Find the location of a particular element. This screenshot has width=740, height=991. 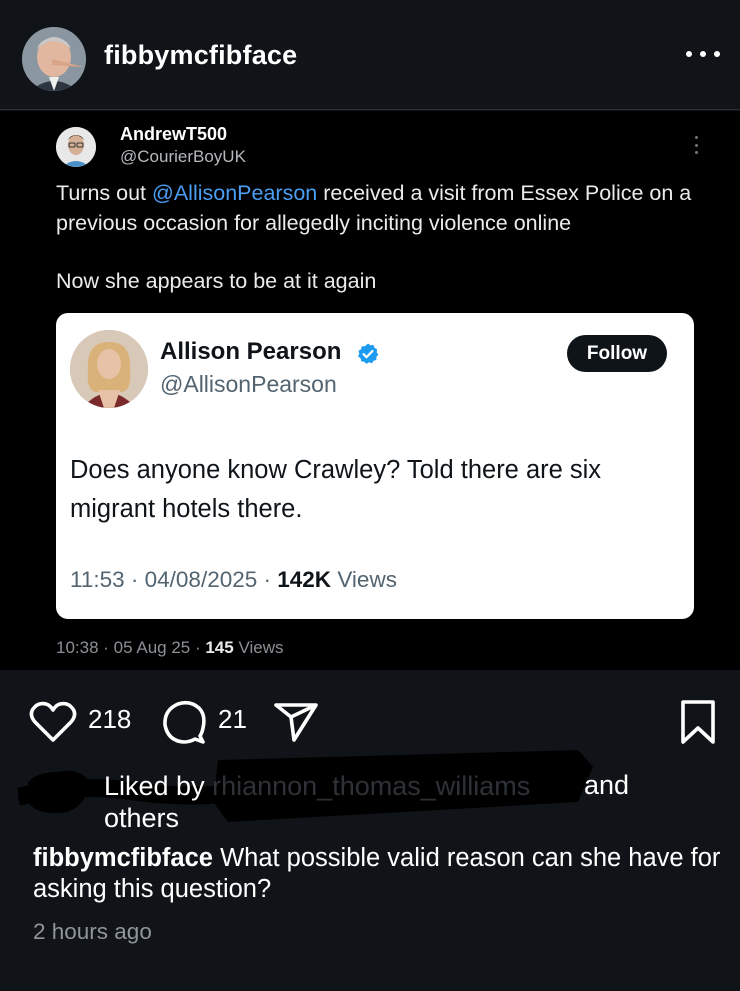

tweet-author-name: AndrewT500 is located at coordinates (174, 134).